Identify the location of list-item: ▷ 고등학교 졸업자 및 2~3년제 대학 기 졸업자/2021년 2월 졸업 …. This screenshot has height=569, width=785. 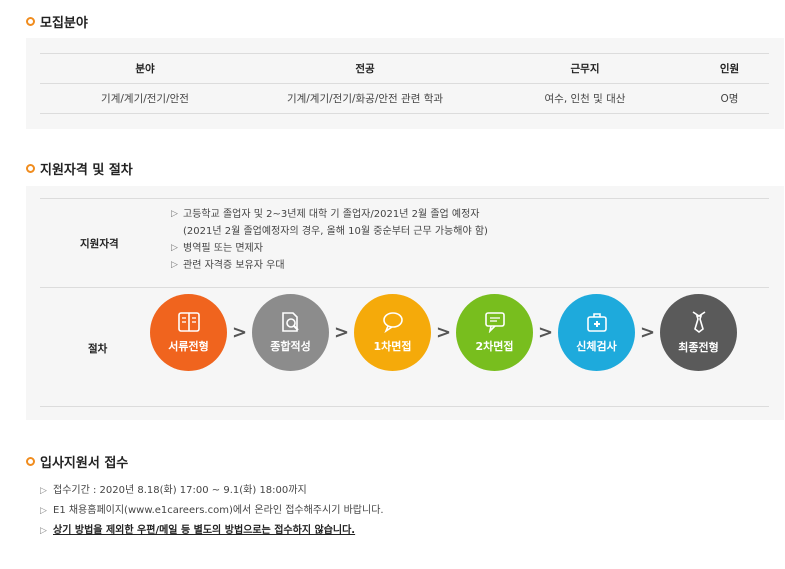
(329, 214).